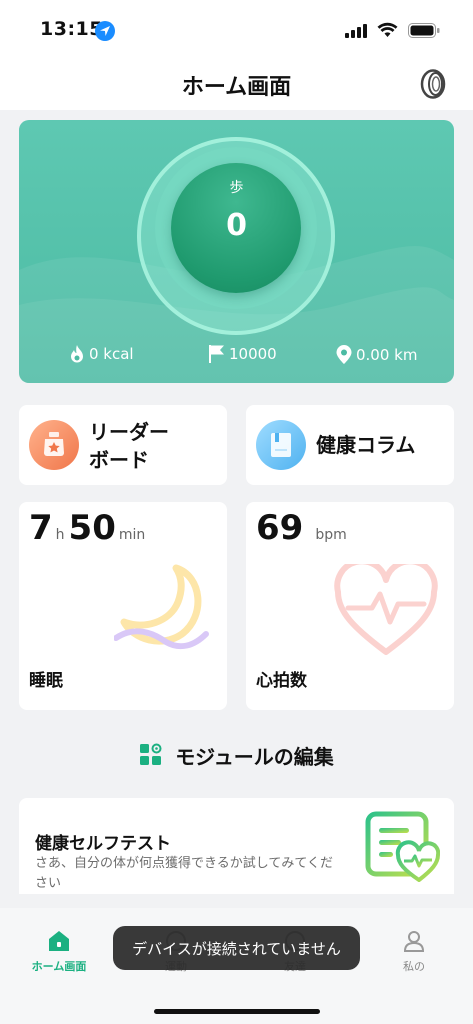 This screenshot has height=1024, width=473. I want to click on smart-ring-device-icon, so click(433, 84).